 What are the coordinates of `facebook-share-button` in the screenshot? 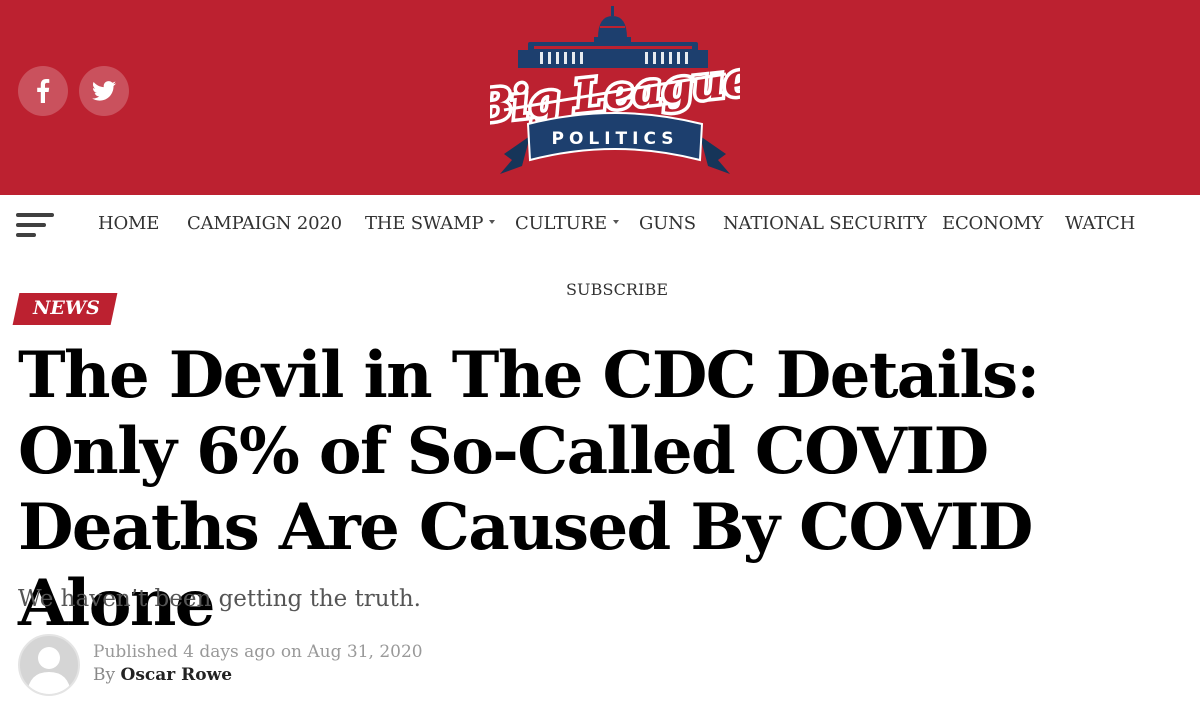 It's located at (43, 91).